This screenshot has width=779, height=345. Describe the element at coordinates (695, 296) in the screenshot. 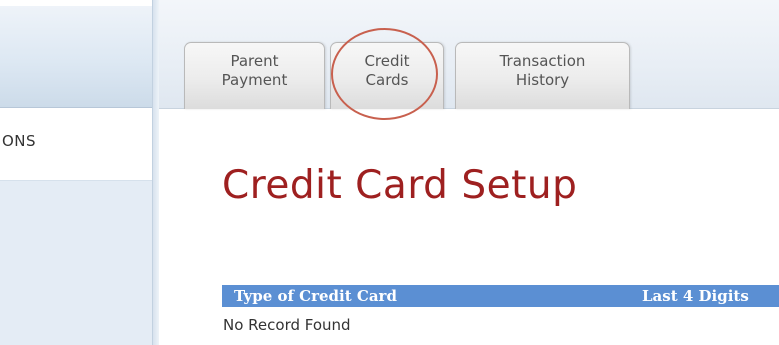

I see `column-header-last-digits: Last 4 Digits` at that location.